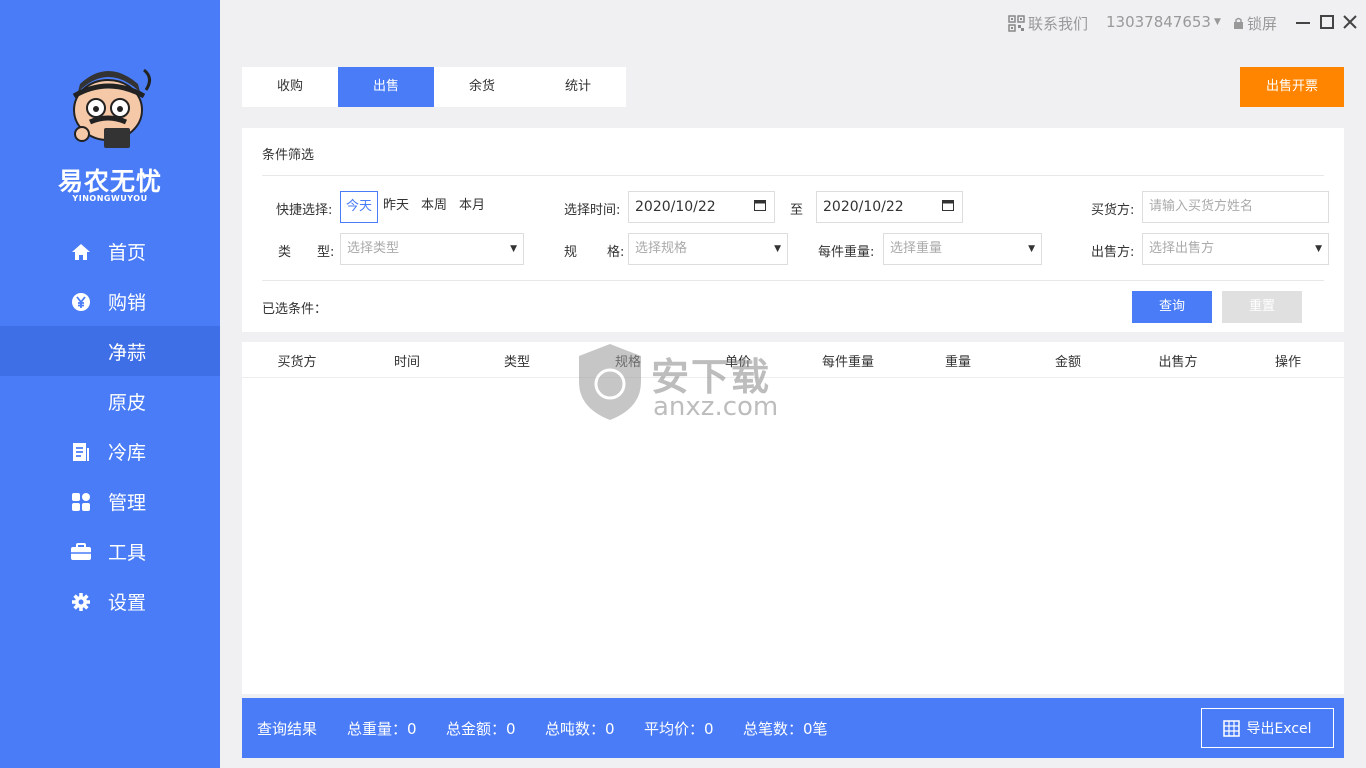 The width and height of the screenshot is (1366, 768). What do you see at coordinates (916, 248) in the screenshot?
I see `weight-select-value: 选择重量` at bounding box center [916, 248].